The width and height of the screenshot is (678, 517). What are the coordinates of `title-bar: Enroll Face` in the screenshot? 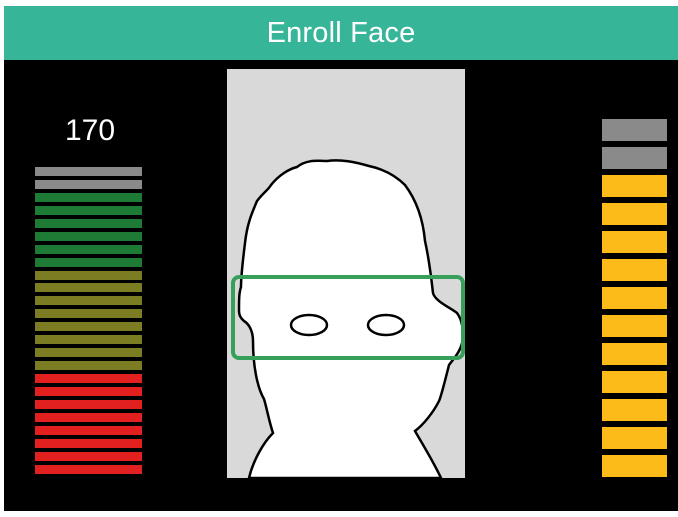 It's located at (341, 33).